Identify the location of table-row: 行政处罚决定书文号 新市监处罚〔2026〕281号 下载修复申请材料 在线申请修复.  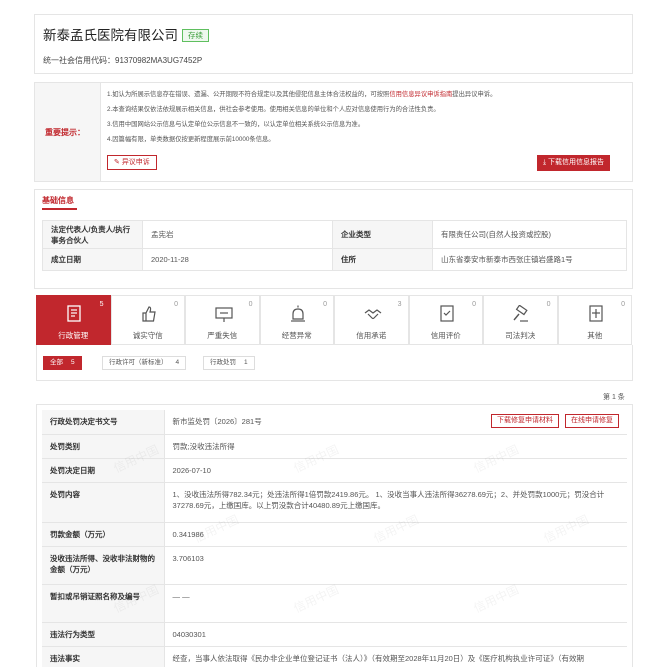
(334, 422).